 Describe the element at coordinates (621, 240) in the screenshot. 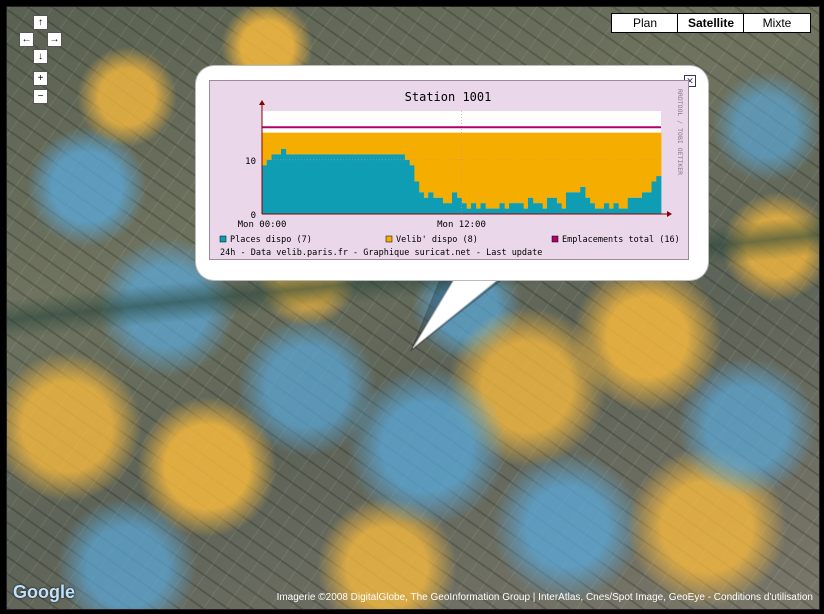

I see `legend-label: Emplacements total (16)` at that location.